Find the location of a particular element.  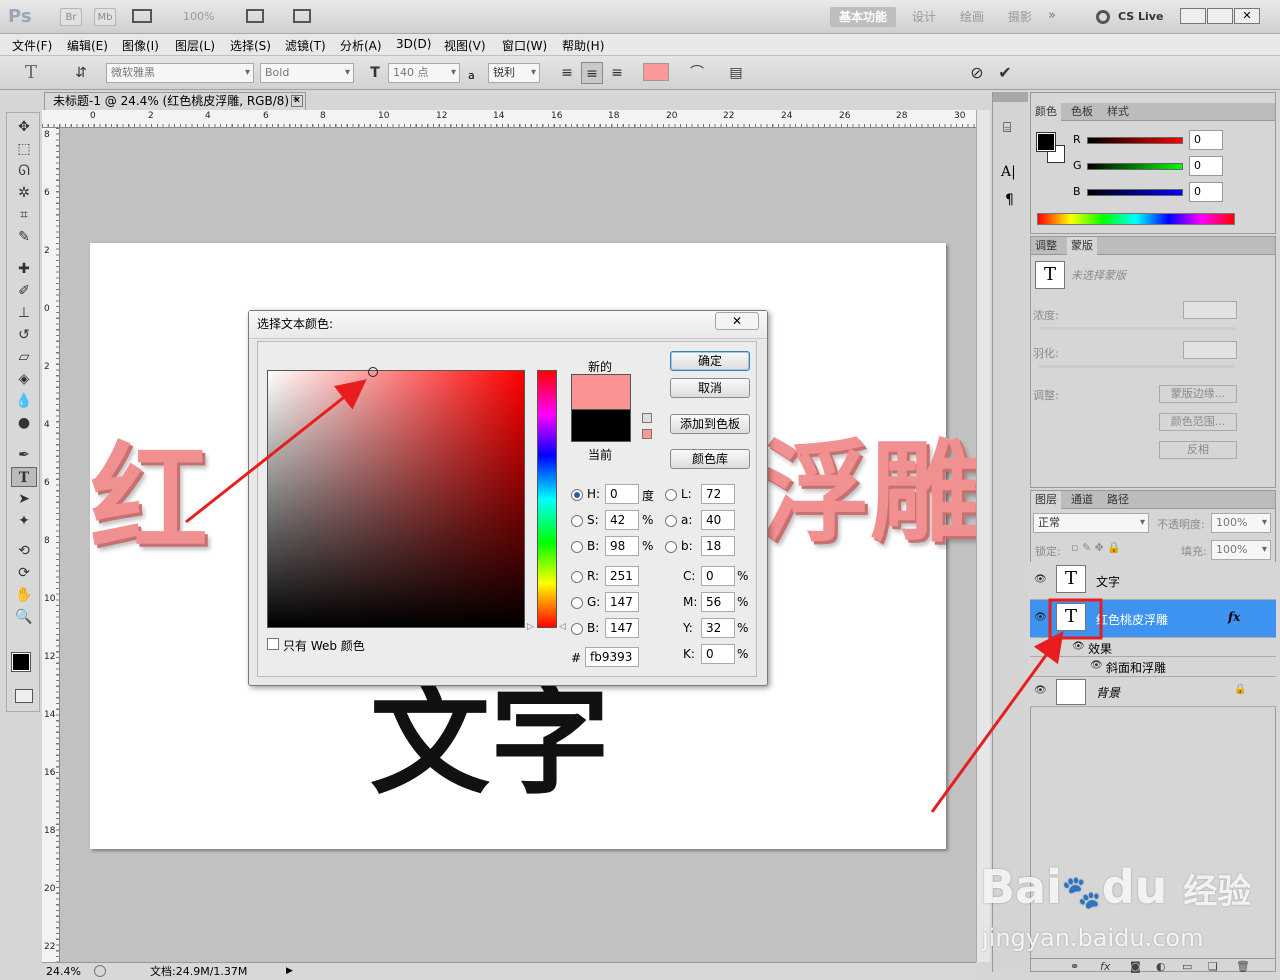

annotation-arrow-picker is located at coordinates (276, 451).